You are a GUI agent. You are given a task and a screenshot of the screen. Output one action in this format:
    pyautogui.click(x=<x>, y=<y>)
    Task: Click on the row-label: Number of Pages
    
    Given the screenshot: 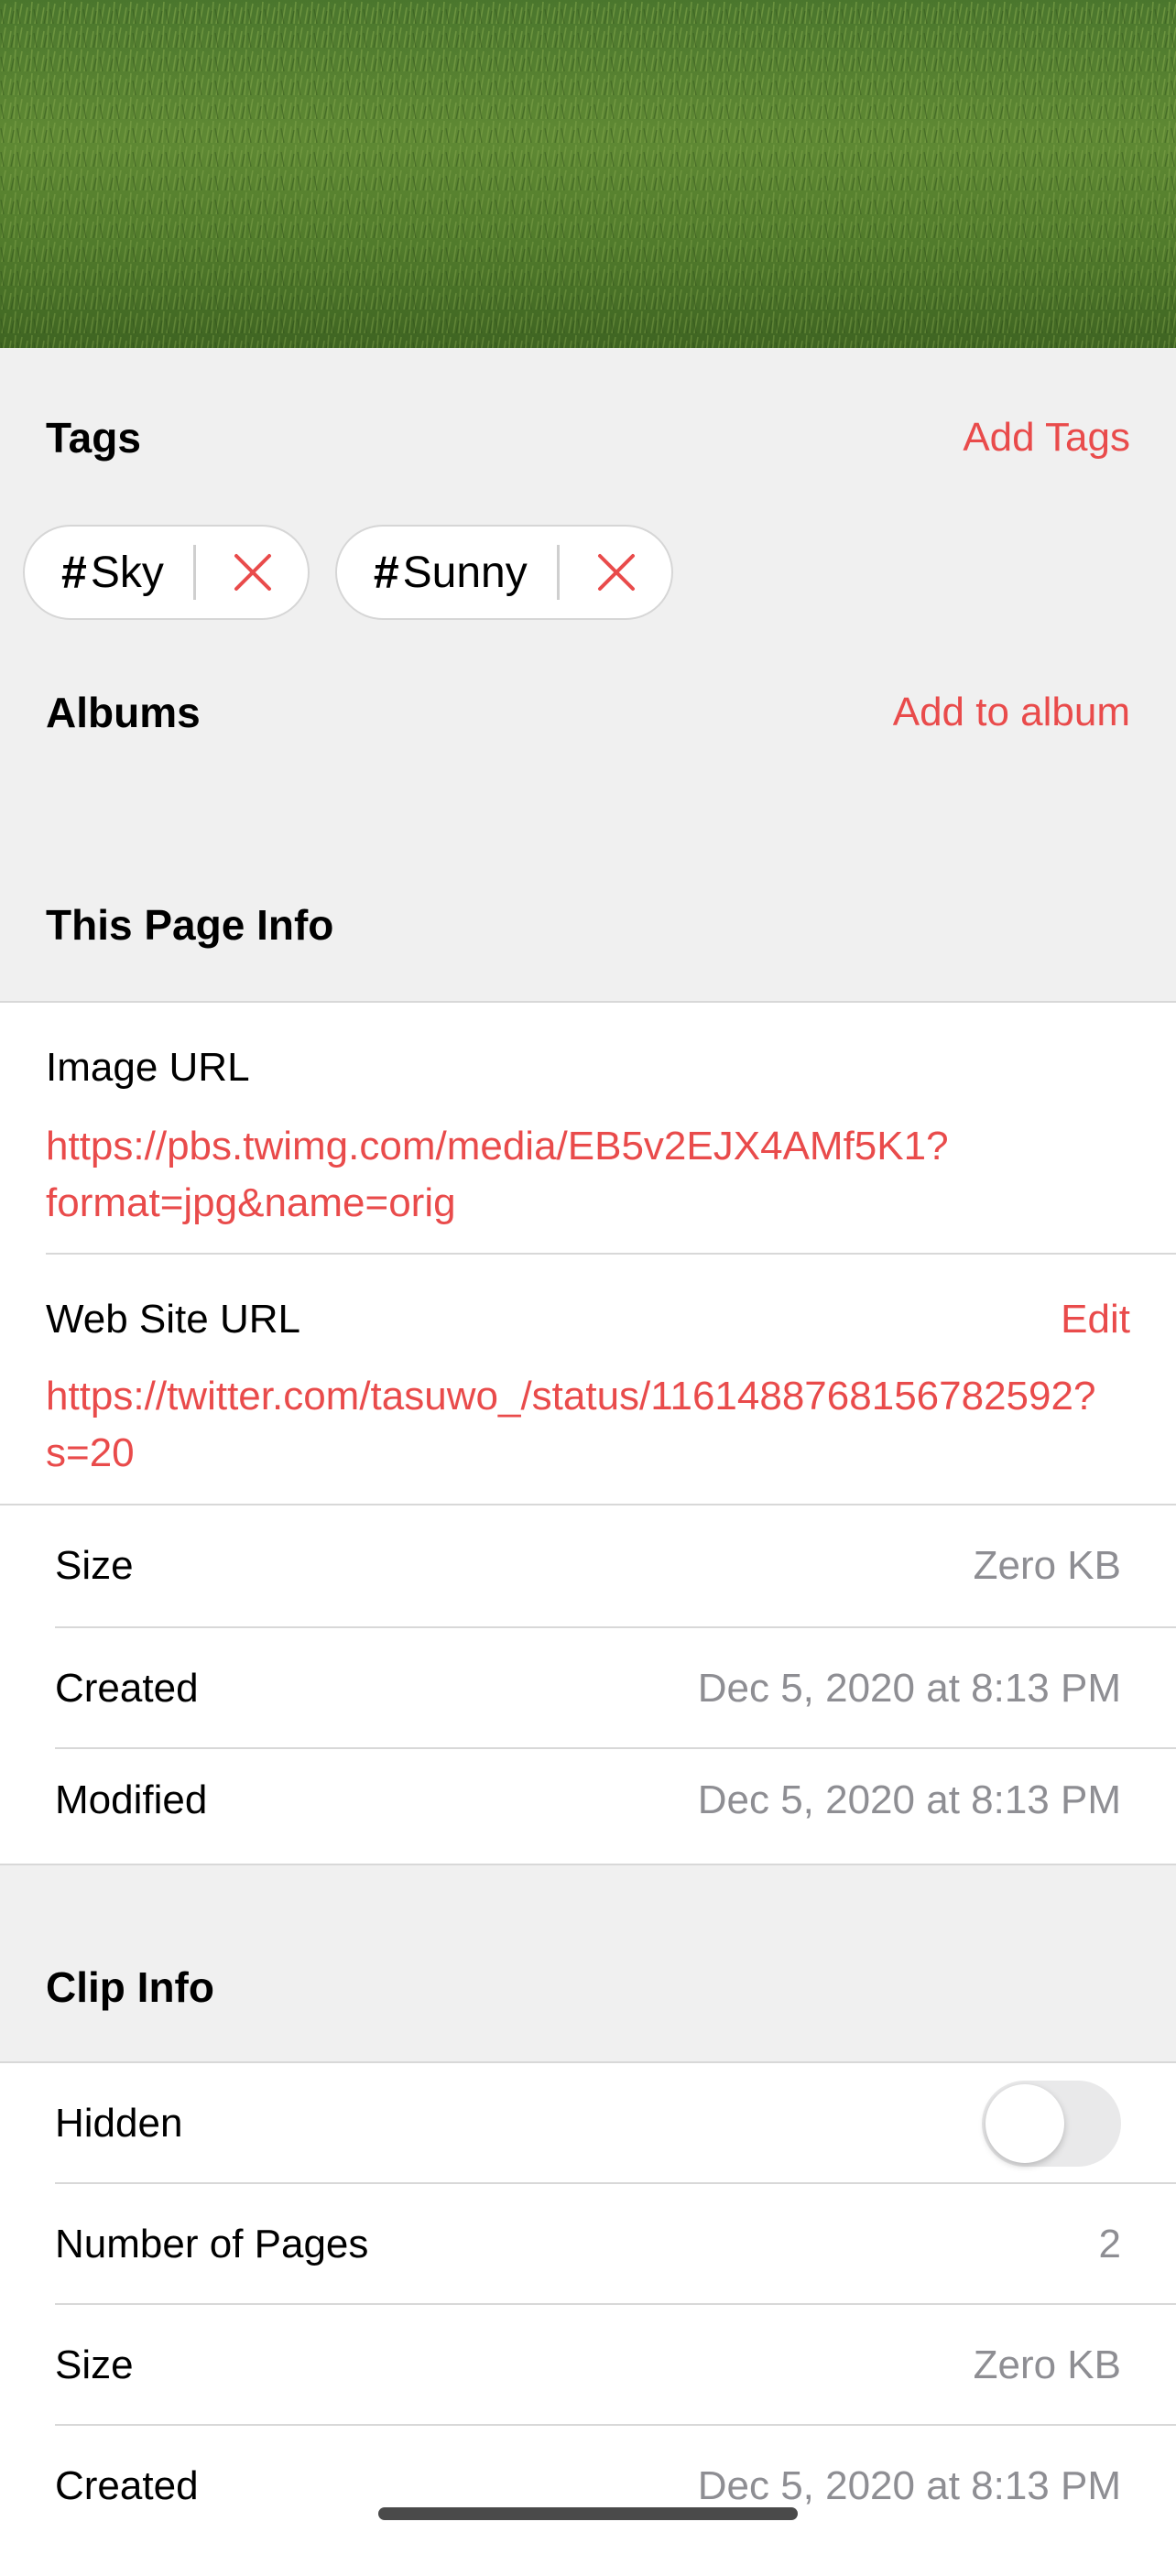 What is the action you would take?
    pyautogui.click(x=212, y=2244)
    